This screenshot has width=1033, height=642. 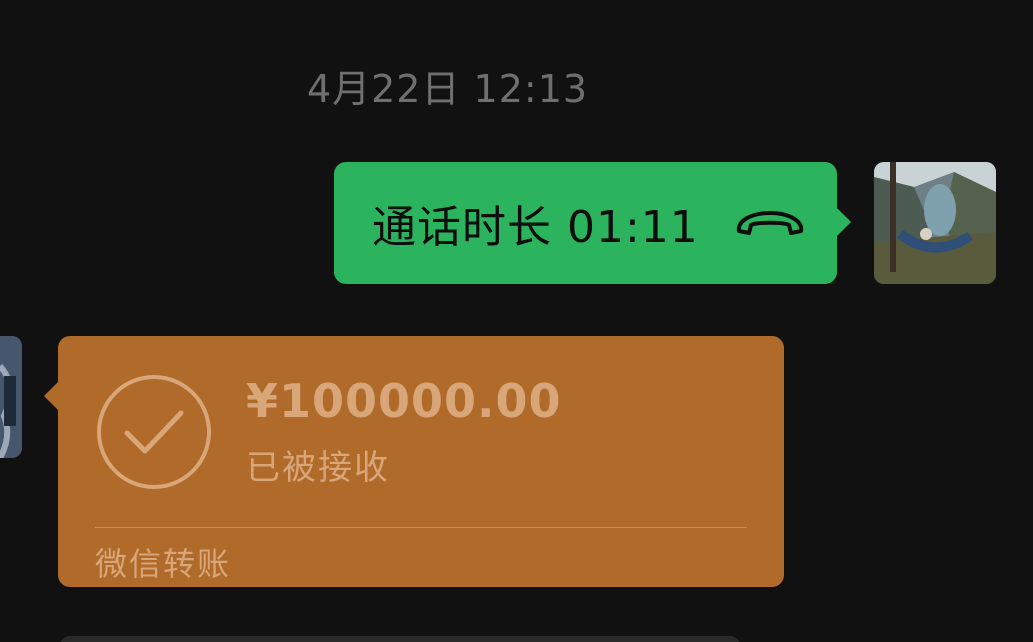 What do you see at coordinates (404, 401) in the screenshot?
I see `transfer-amount: ¥100000.00` at bounding box center [404, 401].